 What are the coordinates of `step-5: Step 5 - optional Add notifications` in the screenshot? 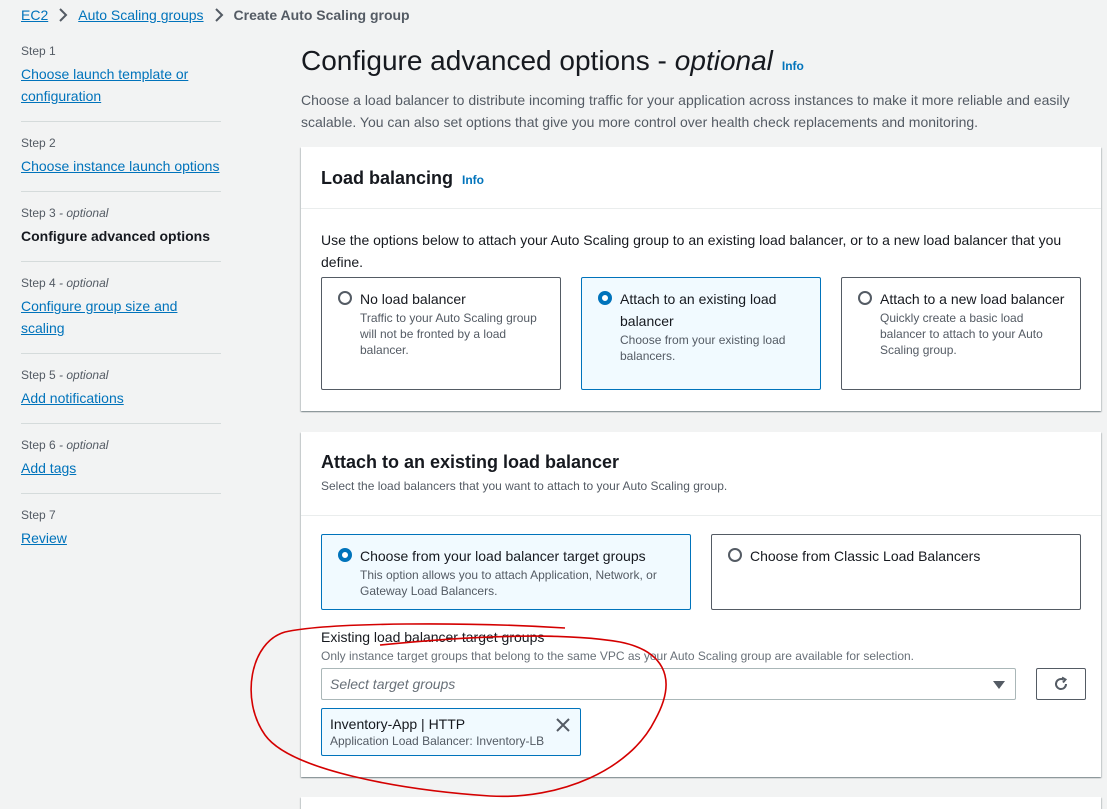 It's located at (121, 396).